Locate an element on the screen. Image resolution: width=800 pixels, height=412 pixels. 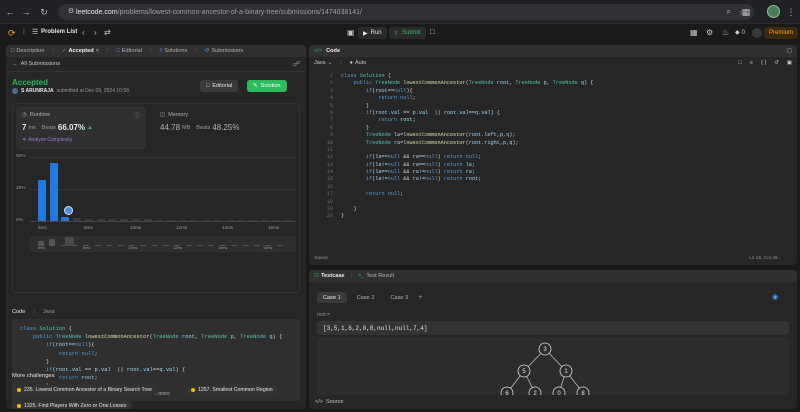
tab-testcase: ☑ Testcase is located at coordinates (329, 276).